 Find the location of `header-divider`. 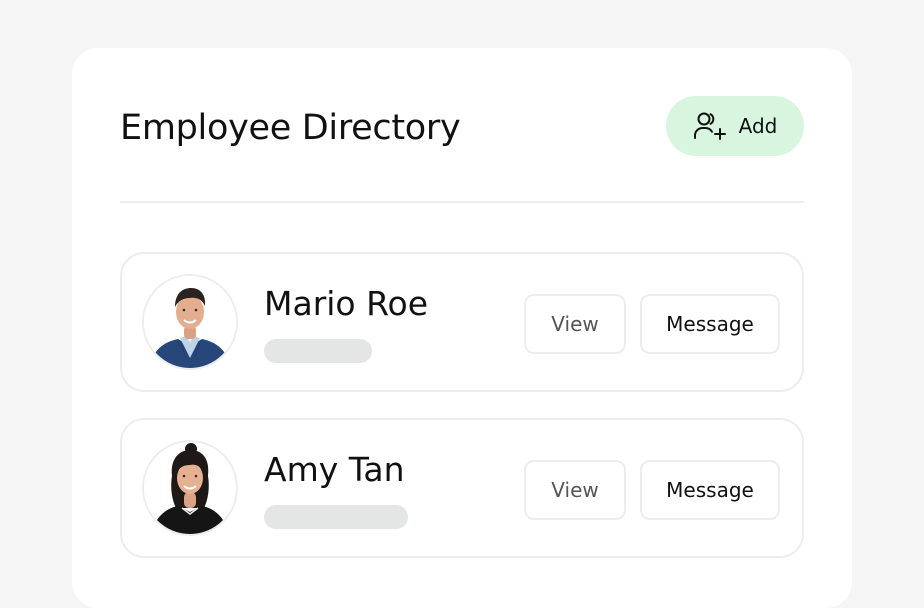

header-divider is located at coordinates (462, 202).